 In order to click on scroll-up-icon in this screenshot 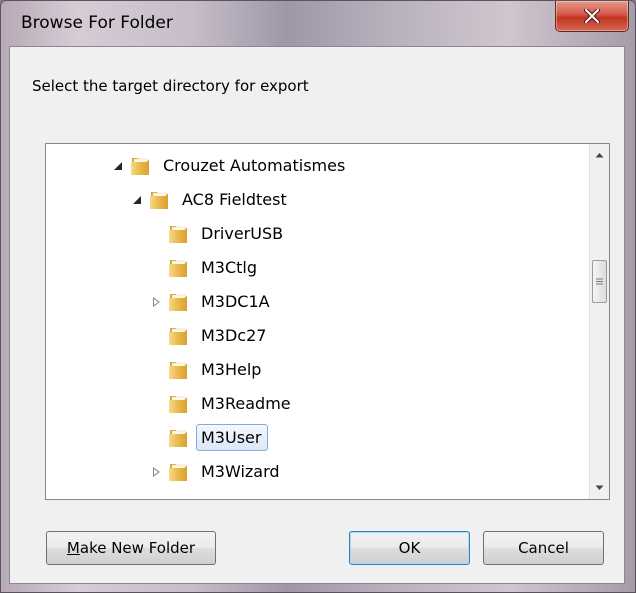, I will do `click(599, 155)`.